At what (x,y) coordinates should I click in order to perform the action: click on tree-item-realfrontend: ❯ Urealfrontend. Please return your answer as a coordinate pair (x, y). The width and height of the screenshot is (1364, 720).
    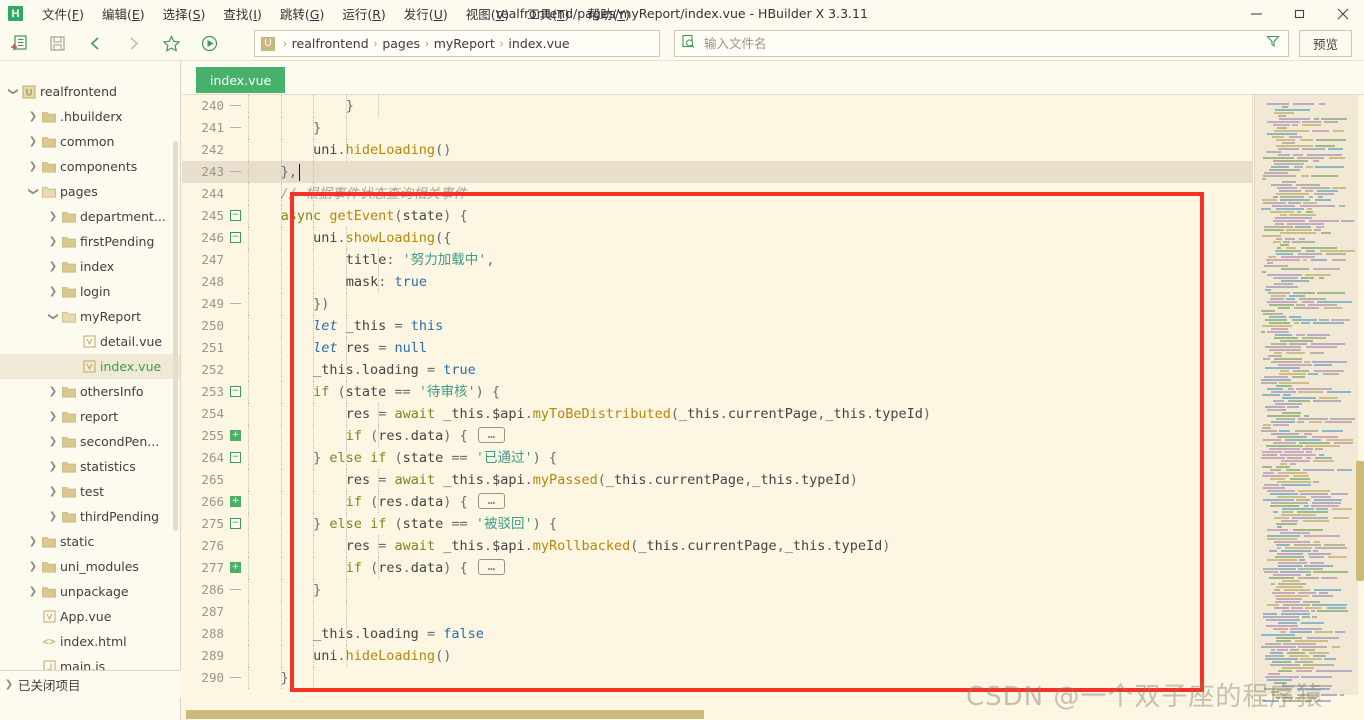
    Looking at the image, I should click on (90, 91).